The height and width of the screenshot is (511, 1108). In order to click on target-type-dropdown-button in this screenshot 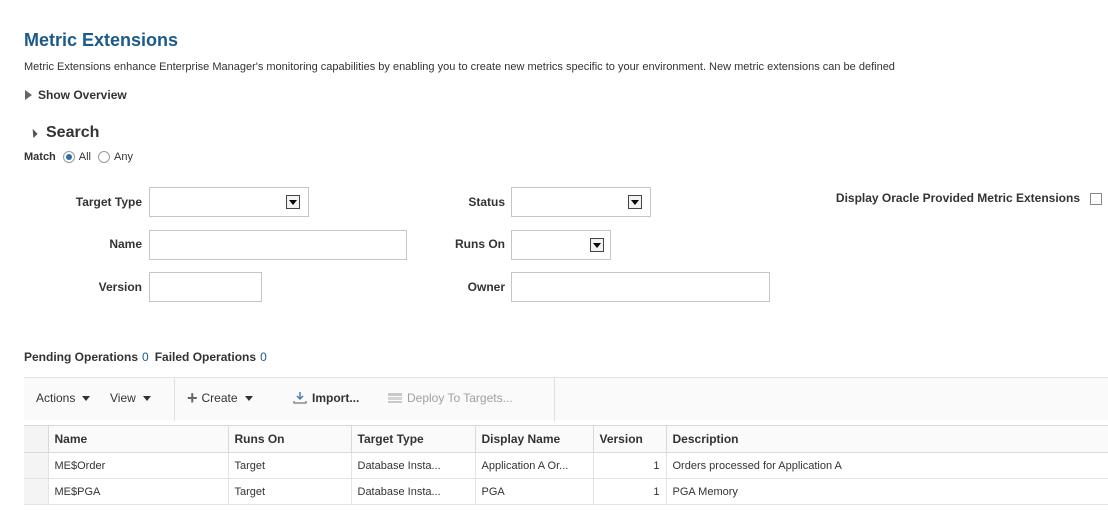, I will do `click(293, 202)`.